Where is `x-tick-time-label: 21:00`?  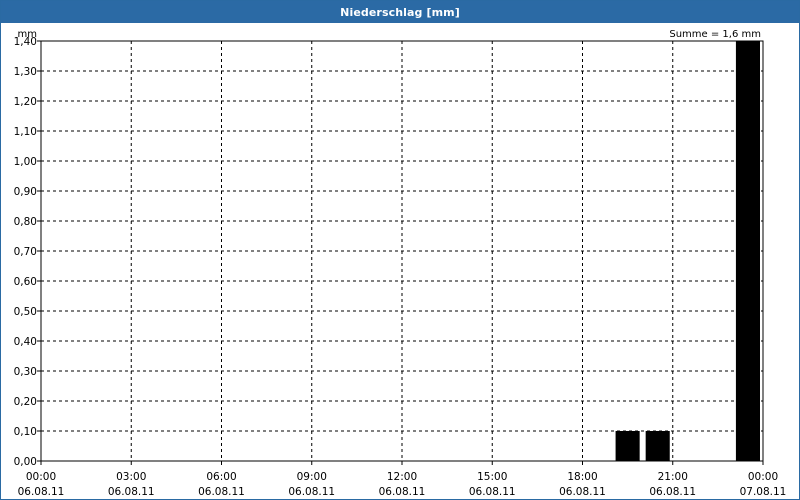 x-tick-time-label: 21:00 is located at coordinates (673, 477).